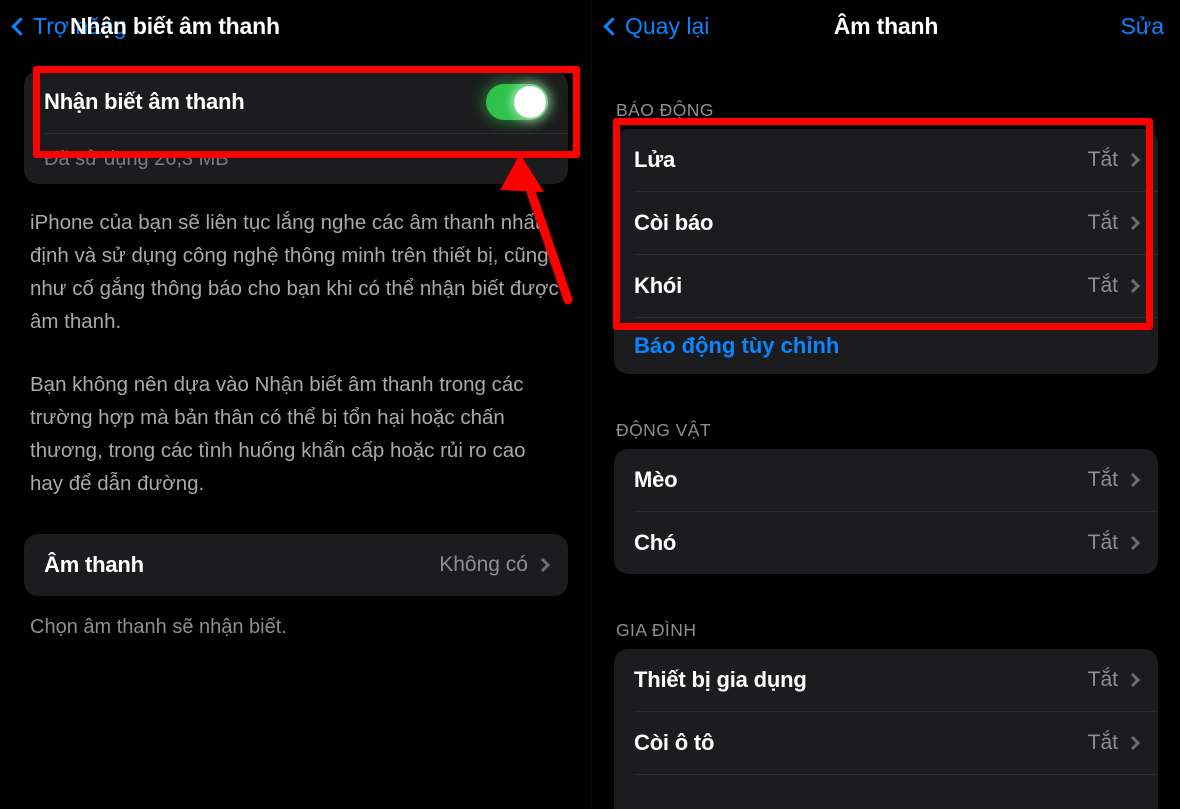 This screenshot has width=1180, height=809. Describe the element at coordinates (674, 742) in the screenshot. I see `row-label: Còi ô tô` at that location.